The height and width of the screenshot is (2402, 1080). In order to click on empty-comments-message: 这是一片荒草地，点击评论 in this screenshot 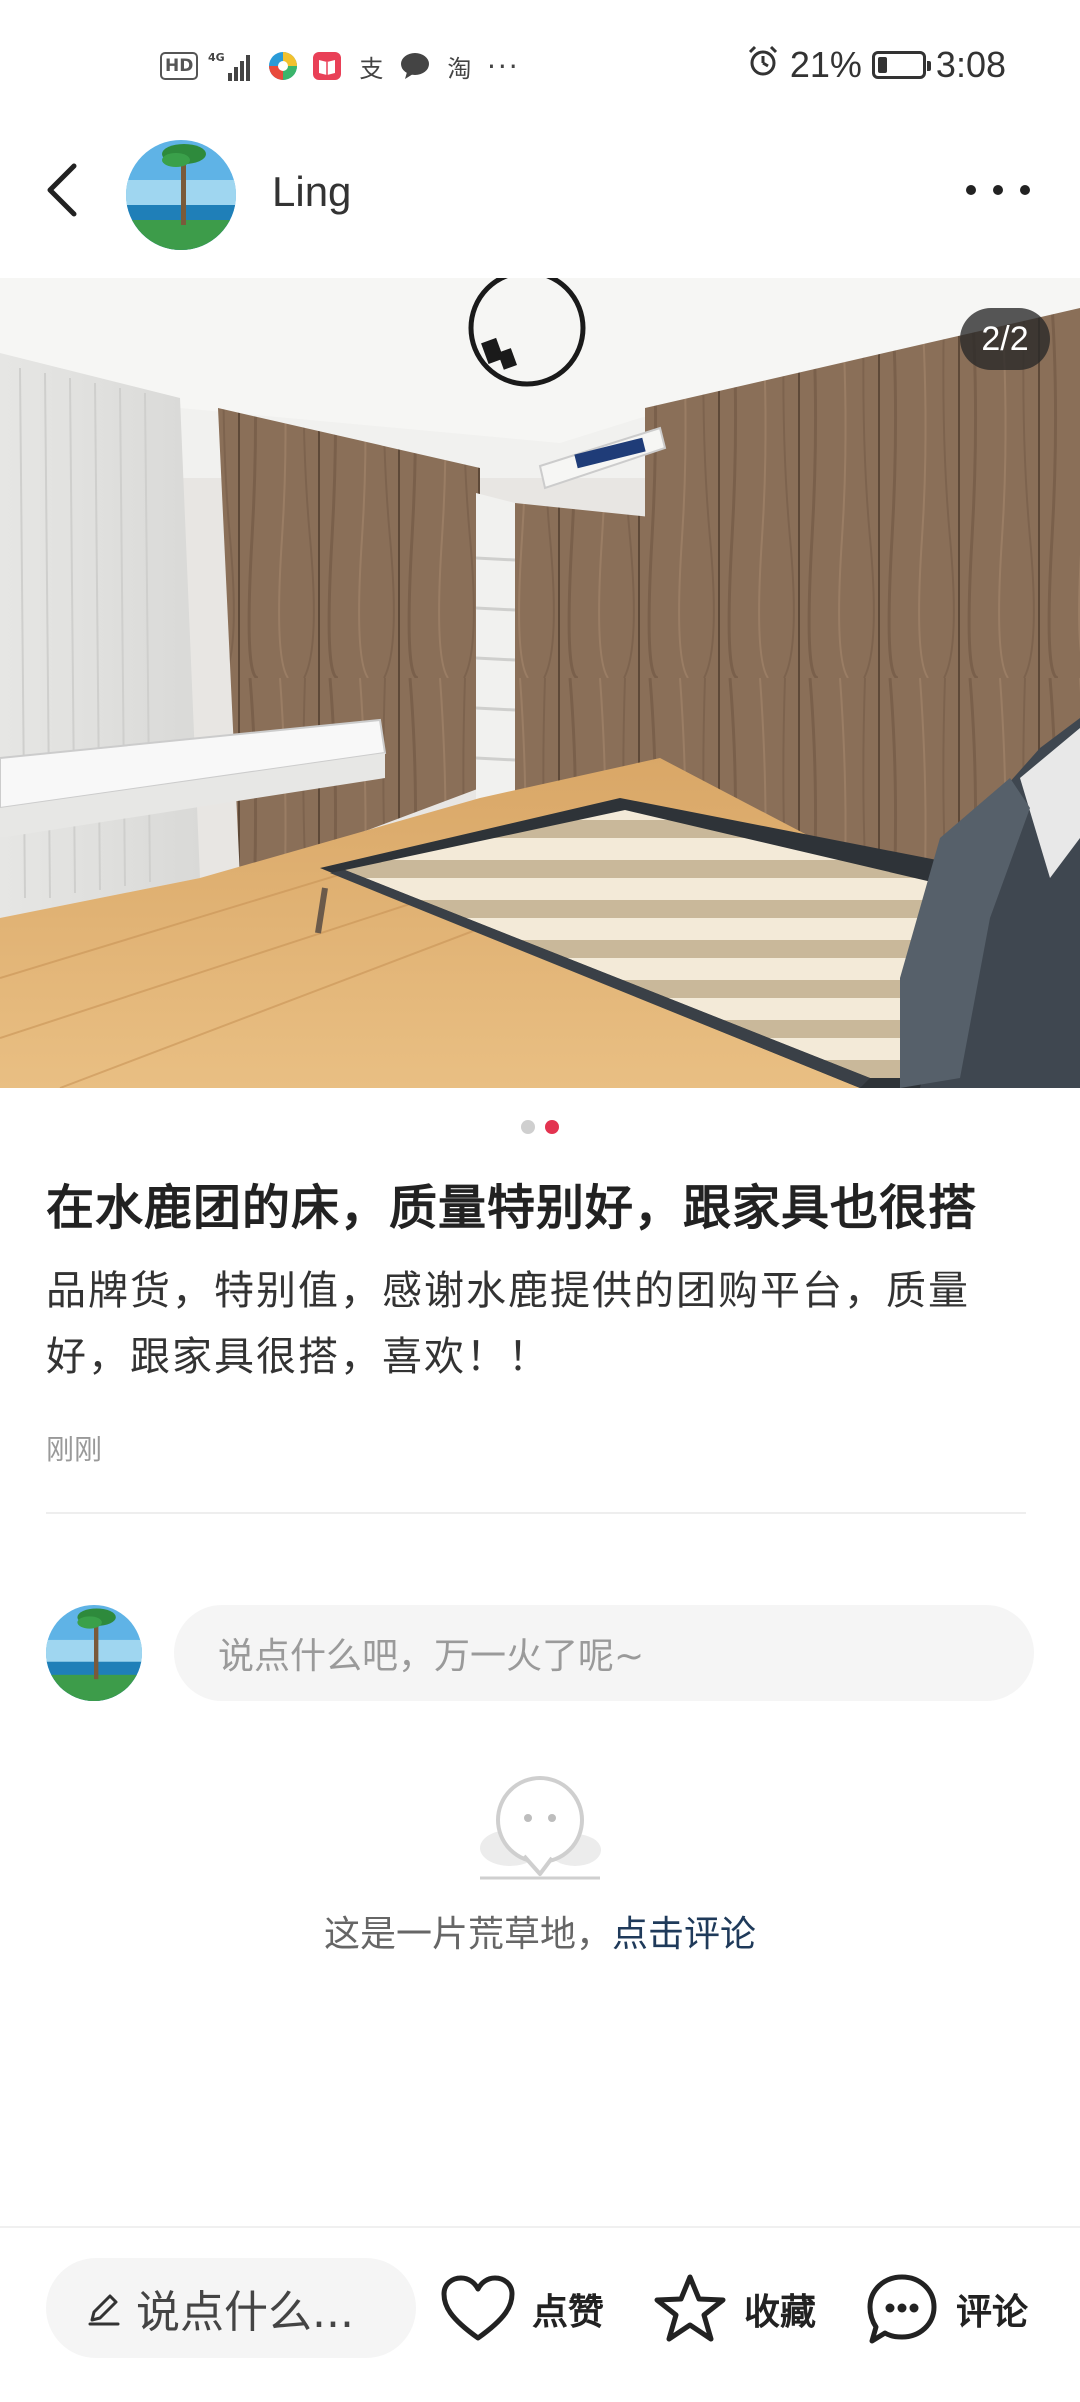, I will do `click(540, 1931)`.